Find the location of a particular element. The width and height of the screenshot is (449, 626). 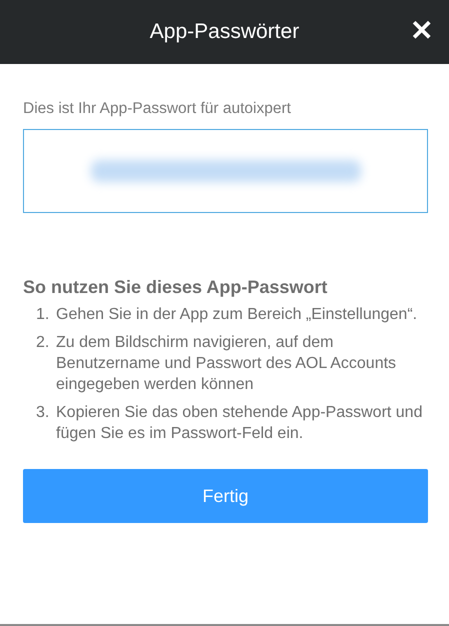

step-number: 1. is located at coordinates (43, 315).